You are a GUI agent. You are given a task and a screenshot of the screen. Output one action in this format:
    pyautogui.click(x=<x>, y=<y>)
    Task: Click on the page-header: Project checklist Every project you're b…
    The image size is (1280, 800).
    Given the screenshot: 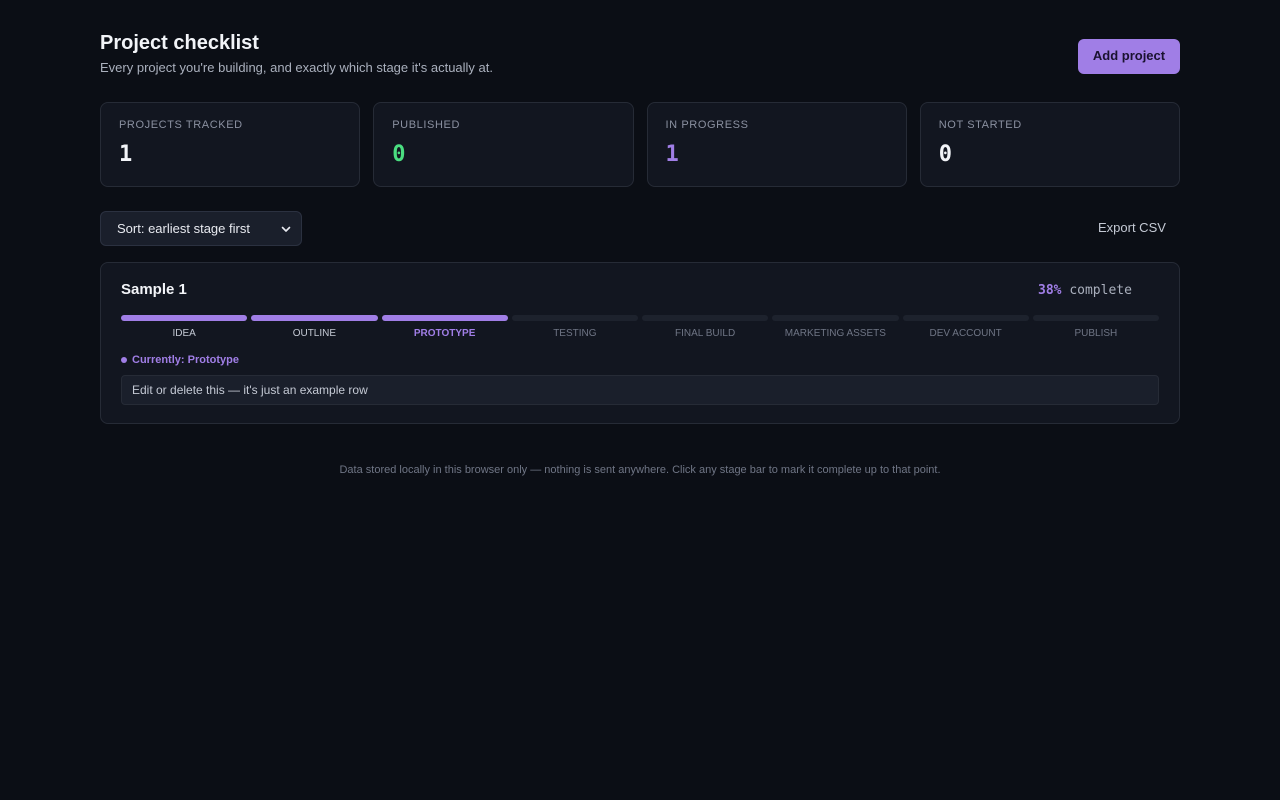 What is the action you would take?
    pyautogui.click(x=640, y=56)
    